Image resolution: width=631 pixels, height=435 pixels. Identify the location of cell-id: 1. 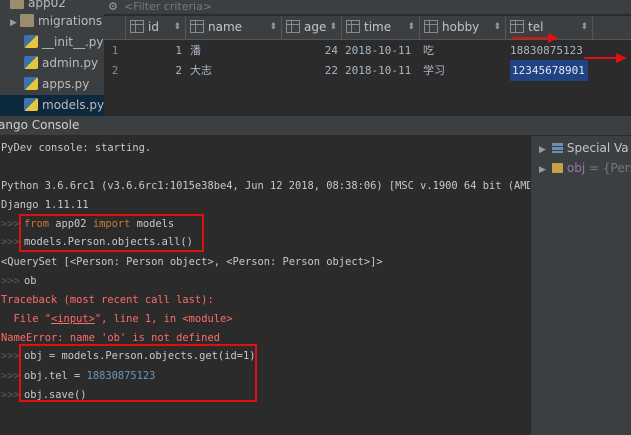
(154, 50).